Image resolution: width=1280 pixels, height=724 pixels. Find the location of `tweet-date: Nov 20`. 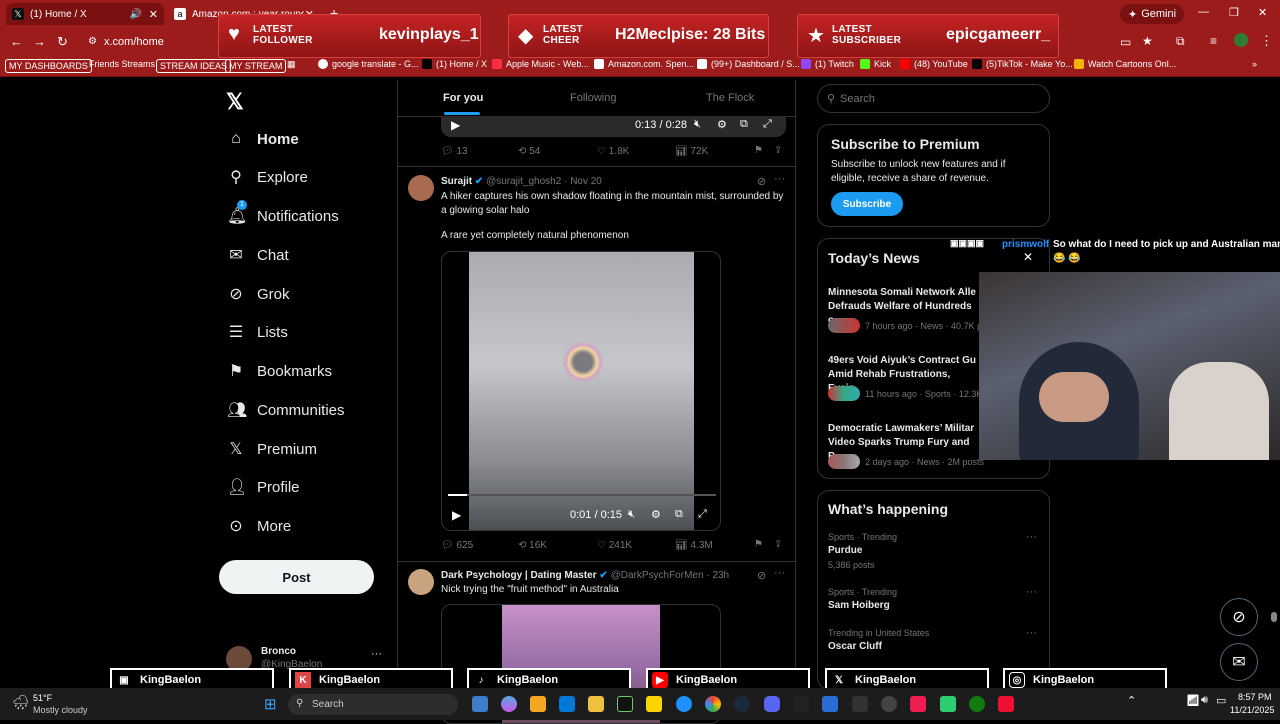

tweet-date: Nov 20 is located at coordinates (586, 181).